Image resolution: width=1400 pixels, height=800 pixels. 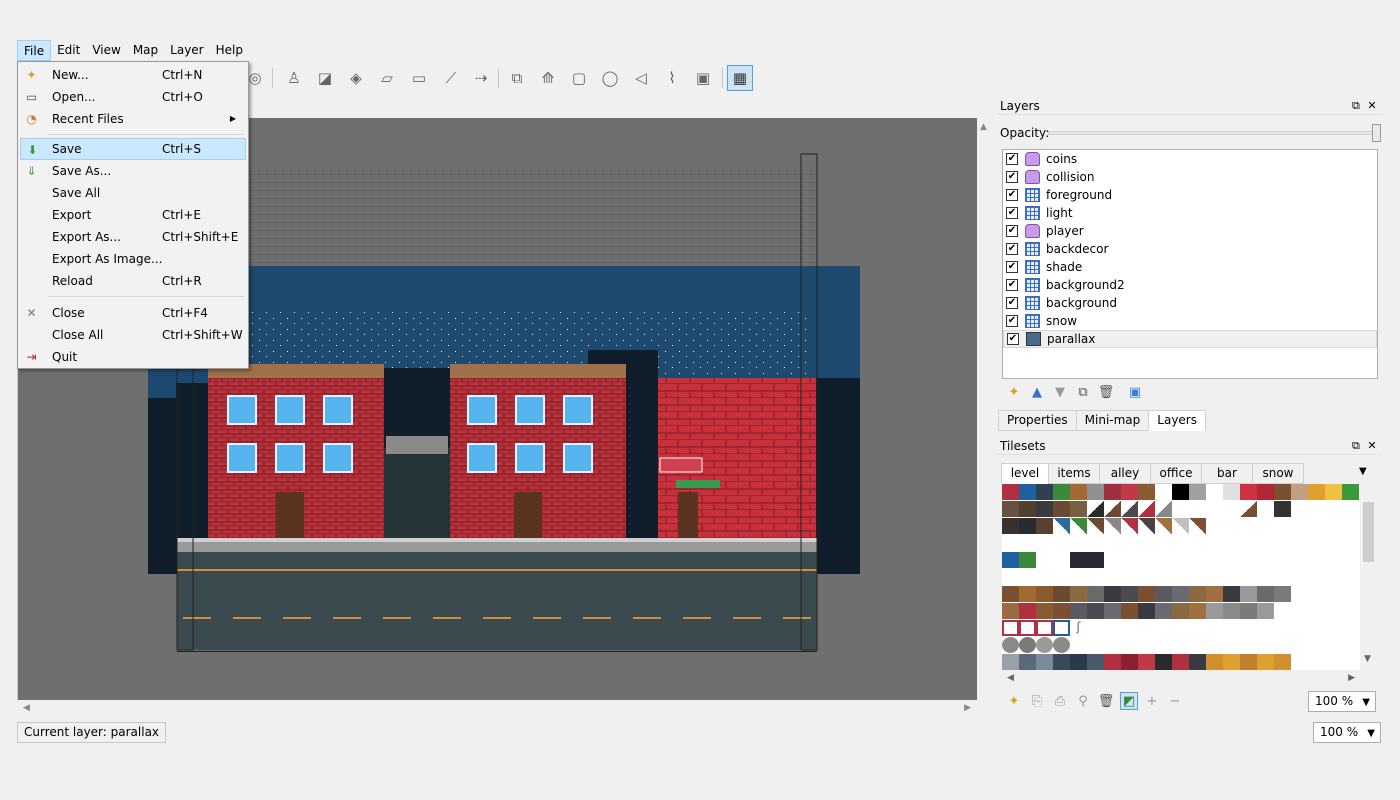 I want to click on tileset-tab-items: items, so click(x=1074, y=473).